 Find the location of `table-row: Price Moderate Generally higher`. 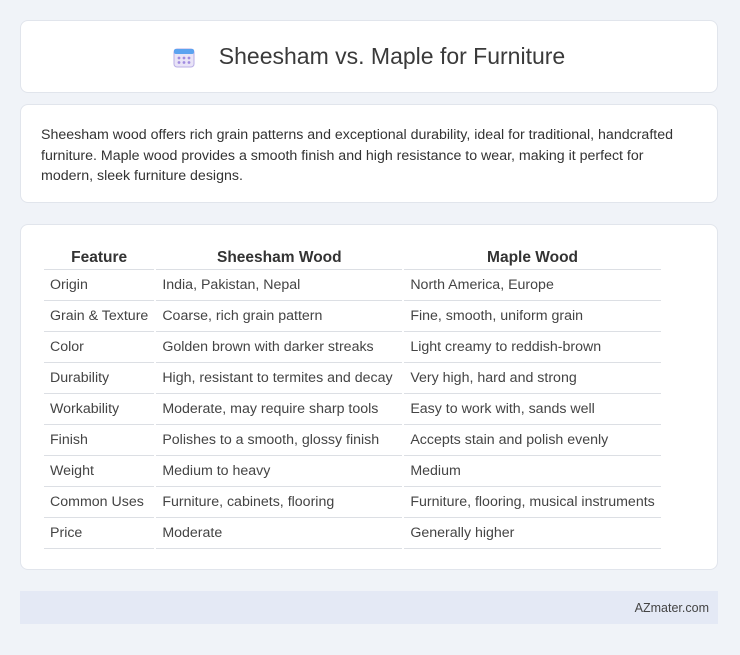

table-row: Price Moderate Generally higher is located at coordinates (352, 533).